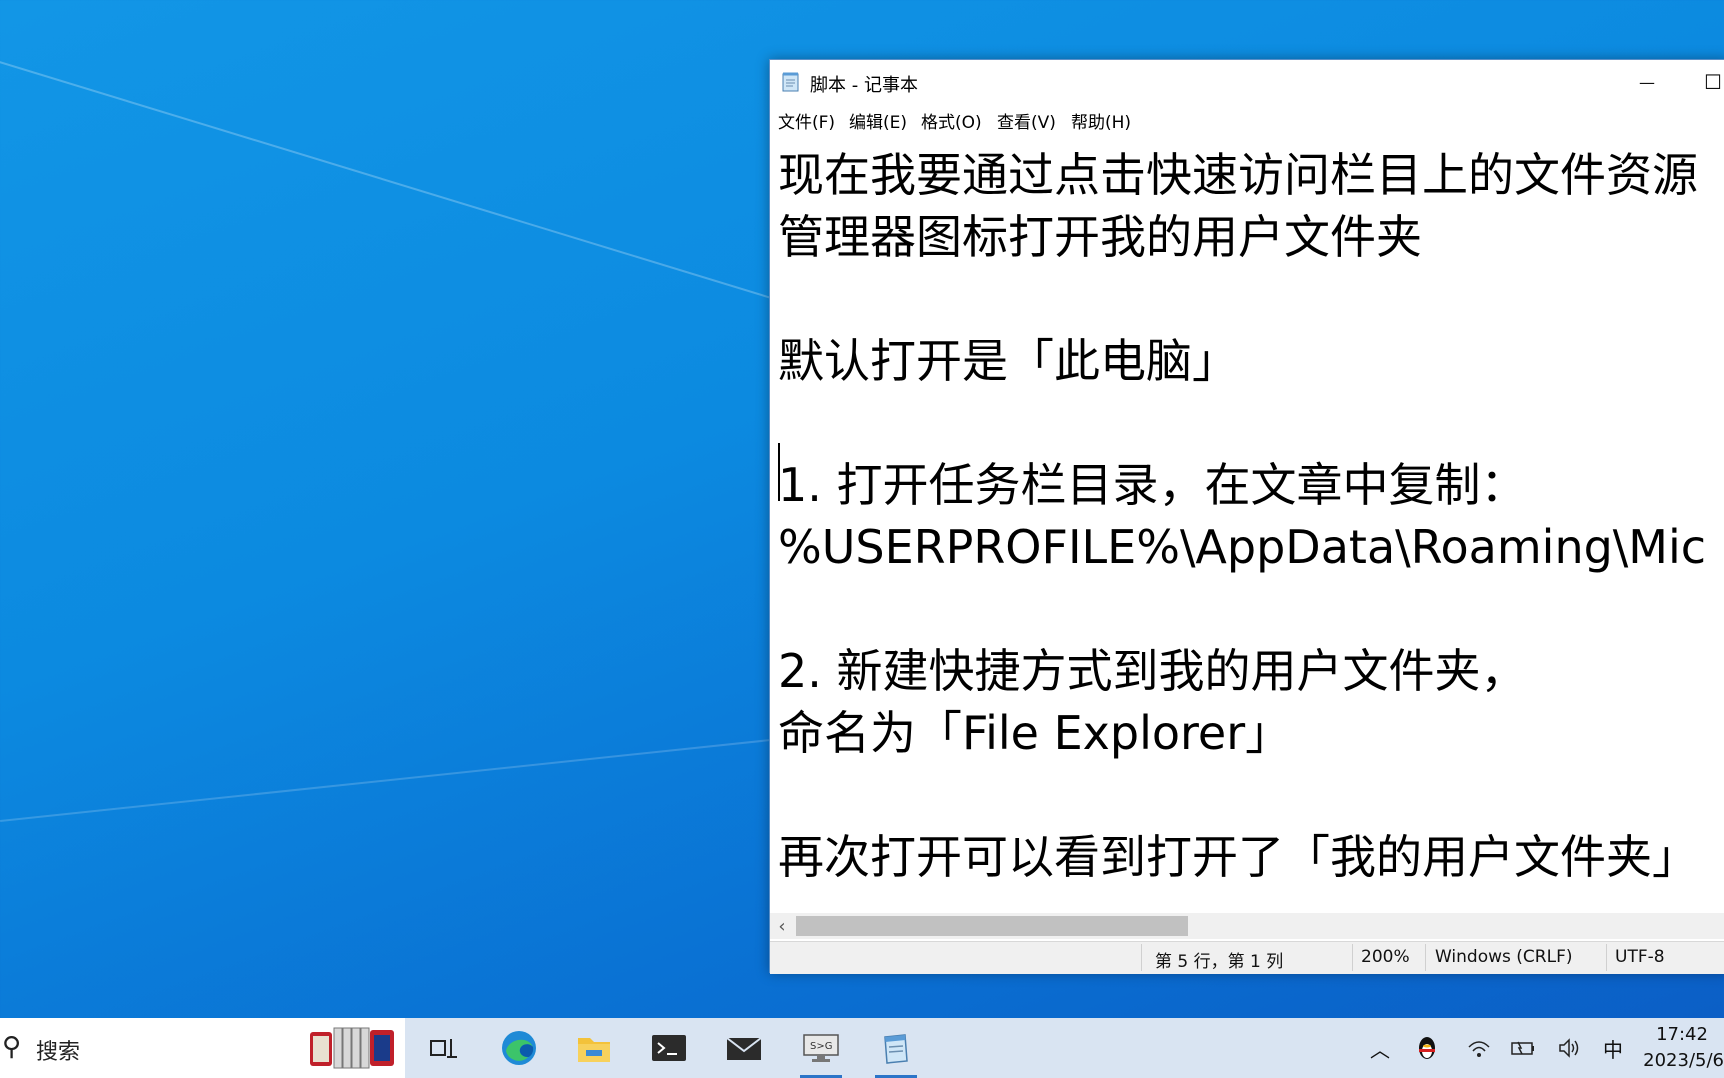  I want to click on battery-icon, so click(1522, 1048).